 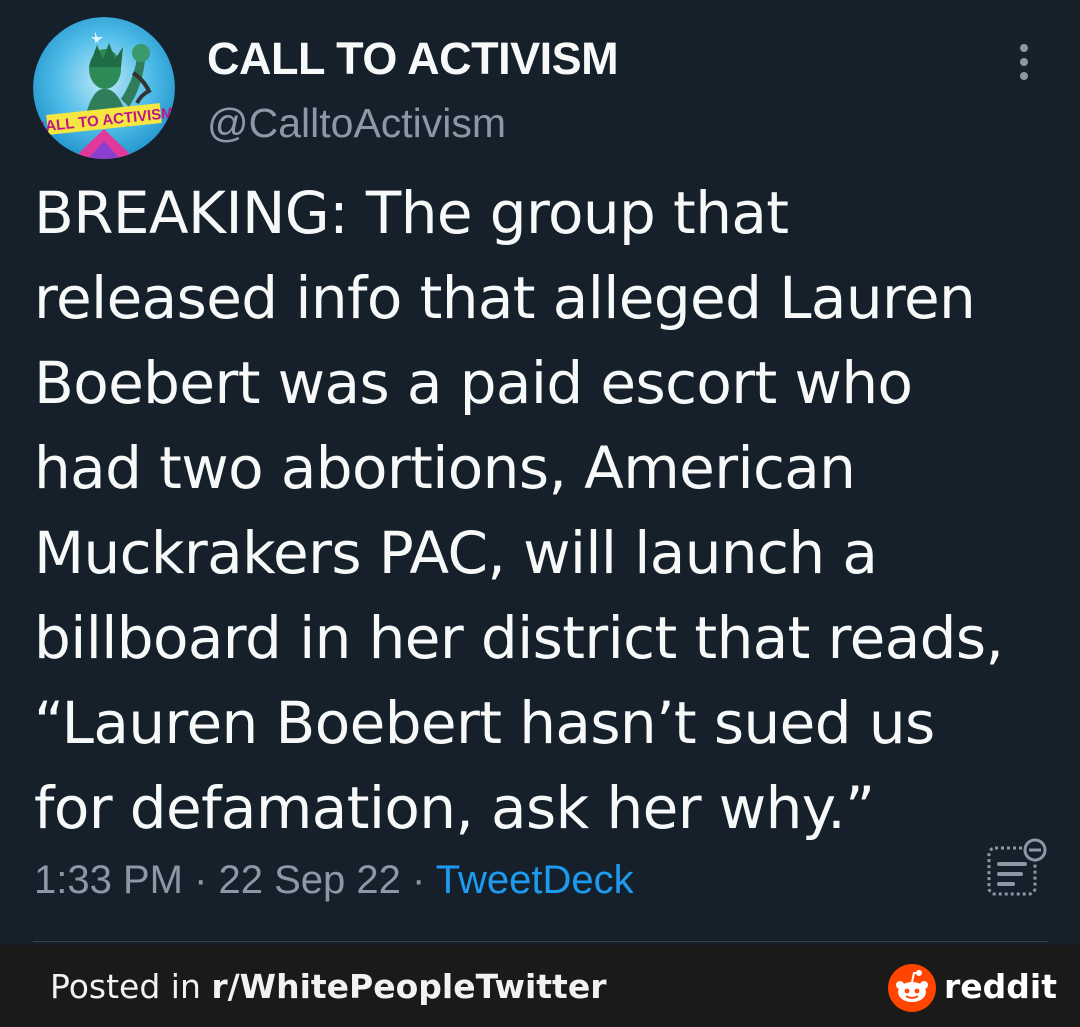 What do you see at coordinates (1025, 62) in the screenshot?
I see `more-vertical-icon` at bounding box center [1025, 62].